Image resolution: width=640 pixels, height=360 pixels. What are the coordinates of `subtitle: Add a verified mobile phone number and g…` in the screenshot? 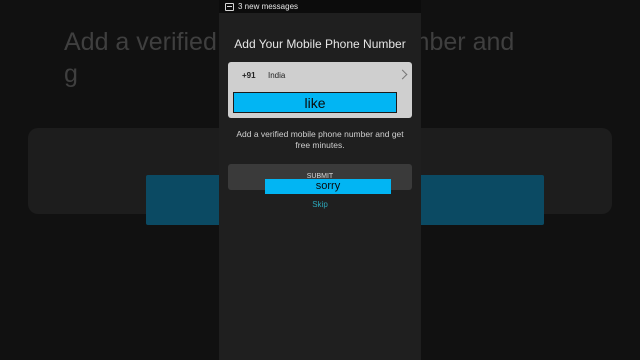 It's located at (320, 139).